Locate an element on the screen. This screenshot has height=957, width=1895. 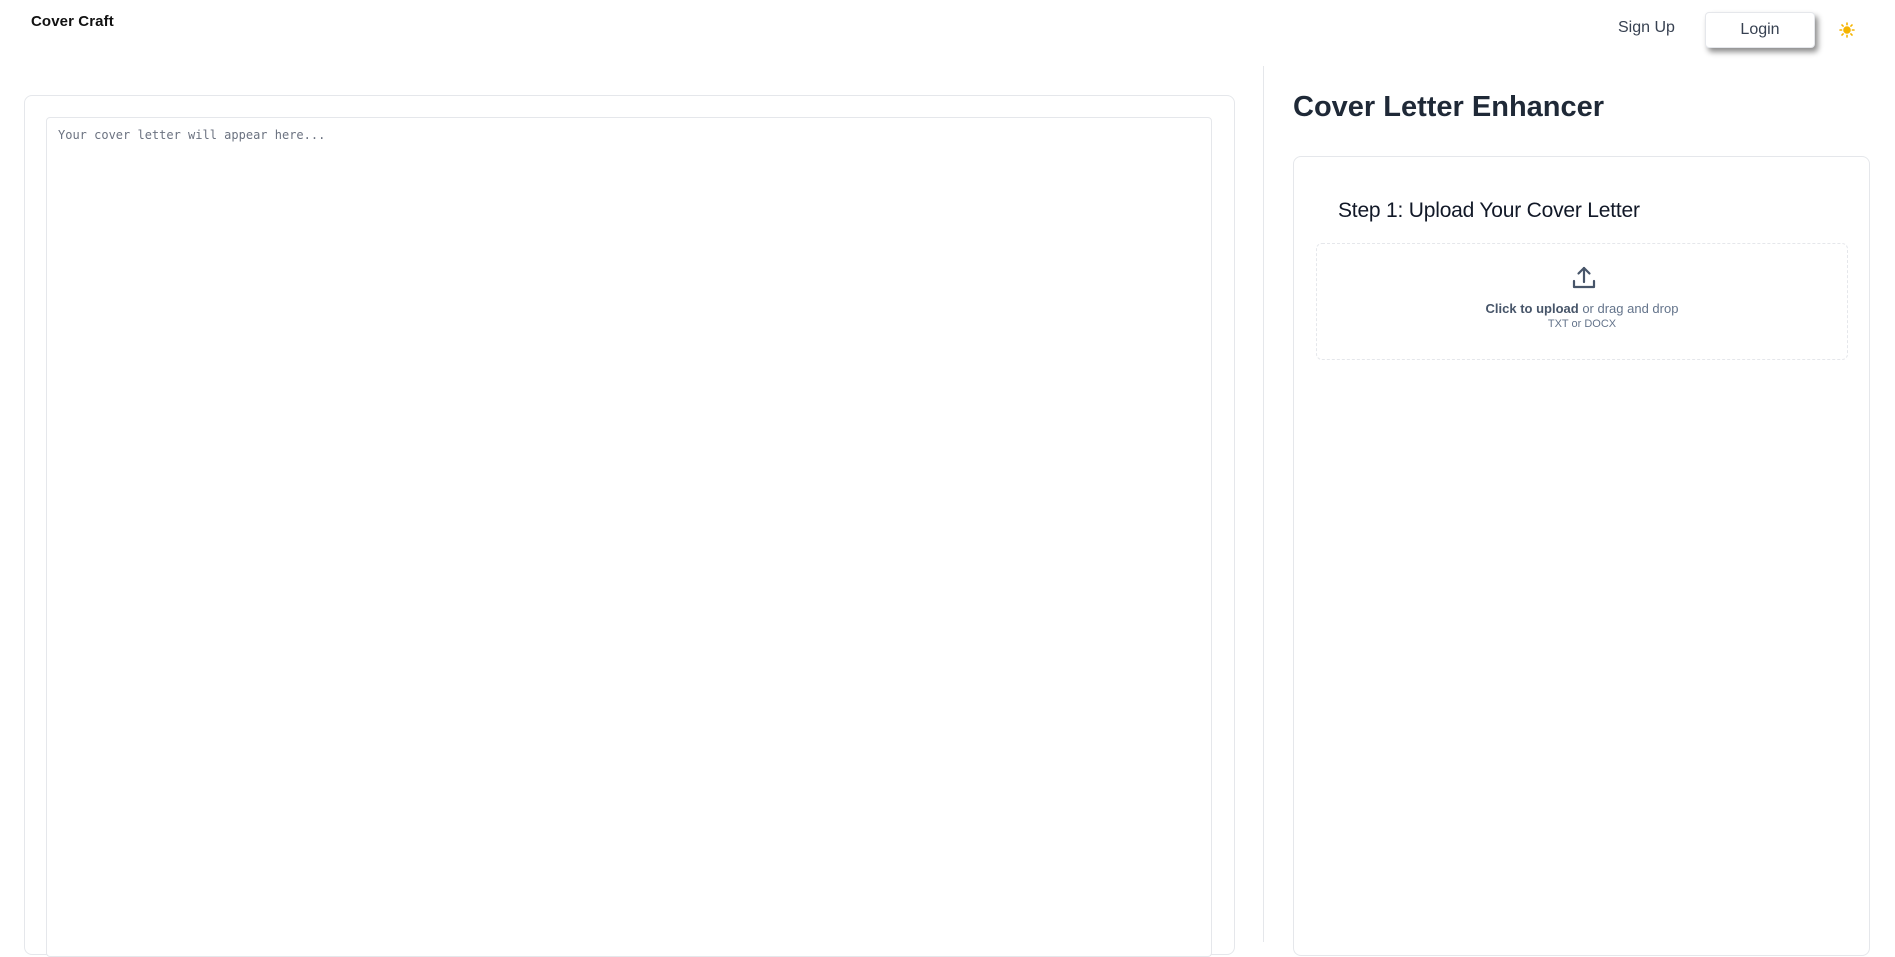
dropzone-instructions: Click to upload or drag and drop is located at coordinates (1582, 308).